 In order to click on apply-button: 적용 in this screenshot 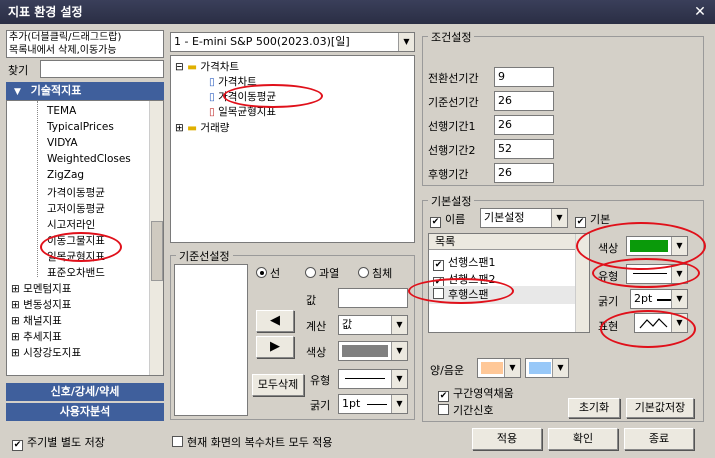, I will do `click(507, 439)`.